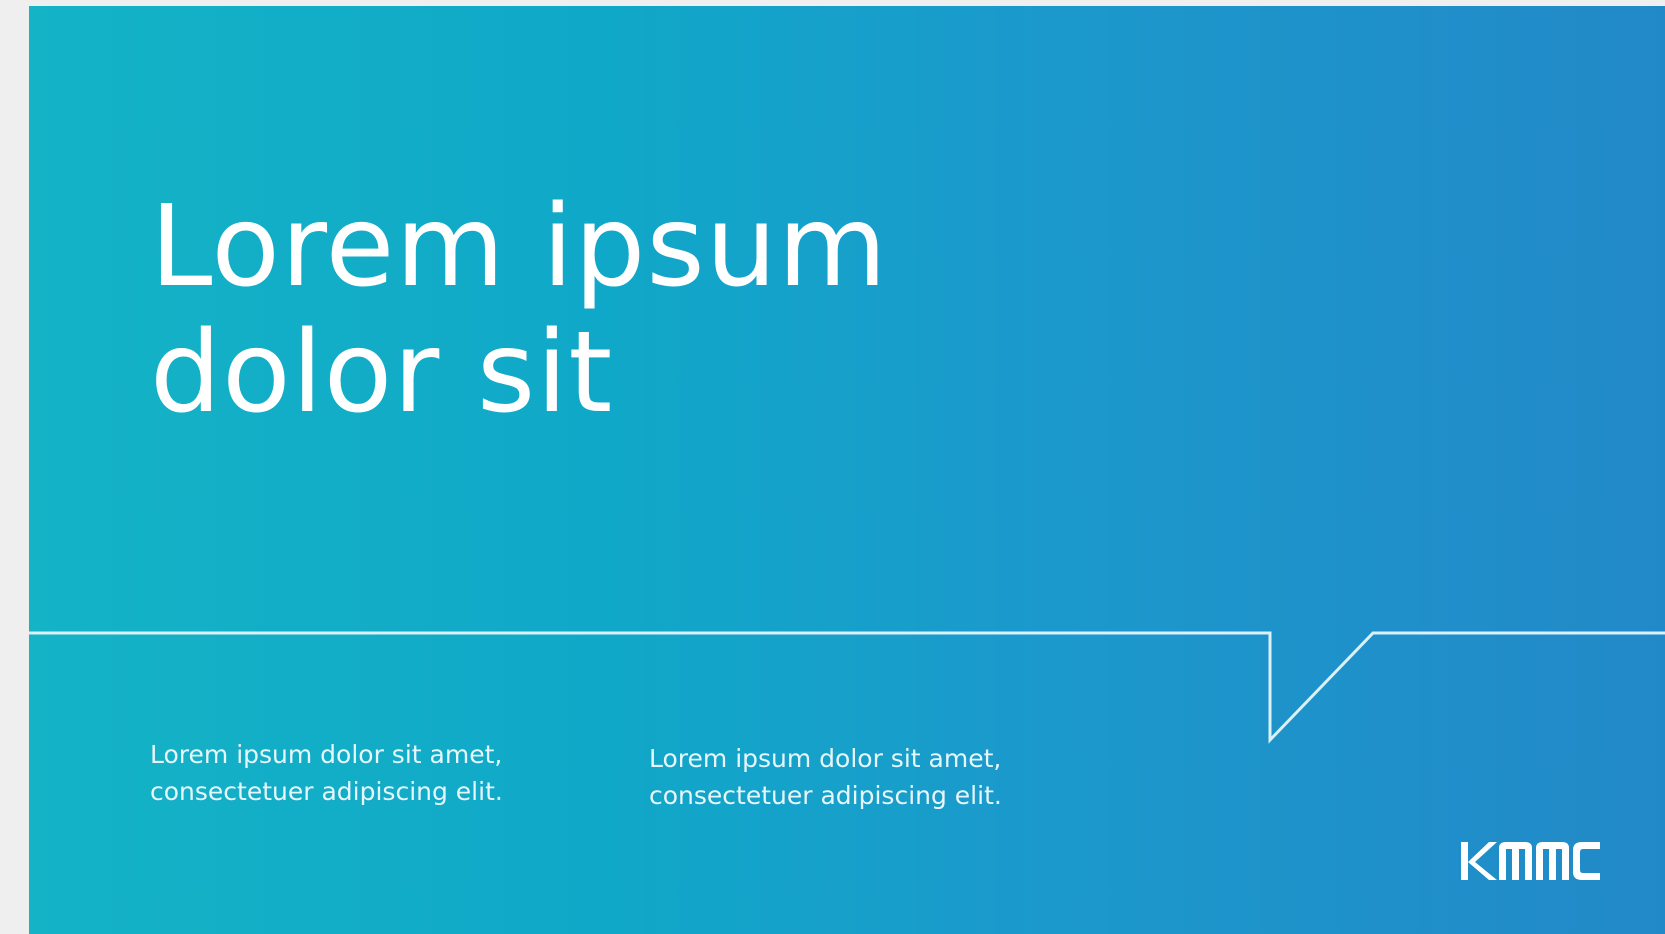 This screenshot has height=934, width=1665. Describe the element at coordinates (825, 795) in the screenshot. I see `body-text-column-2-line-2: consectetuer adipiscing elit.` at that location.